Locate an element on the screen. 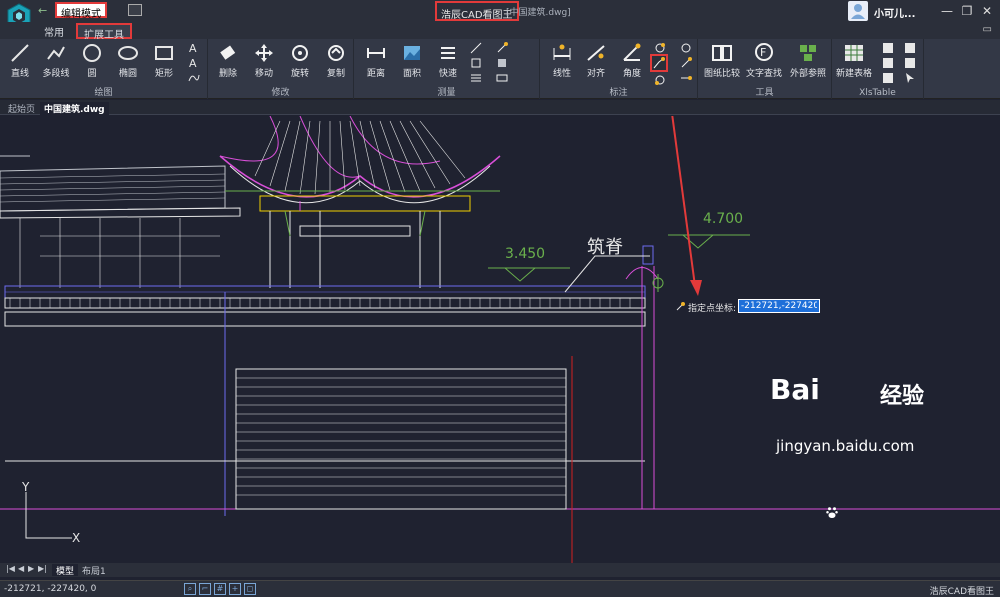  coordinate-input is located at coordinates (779, 306).